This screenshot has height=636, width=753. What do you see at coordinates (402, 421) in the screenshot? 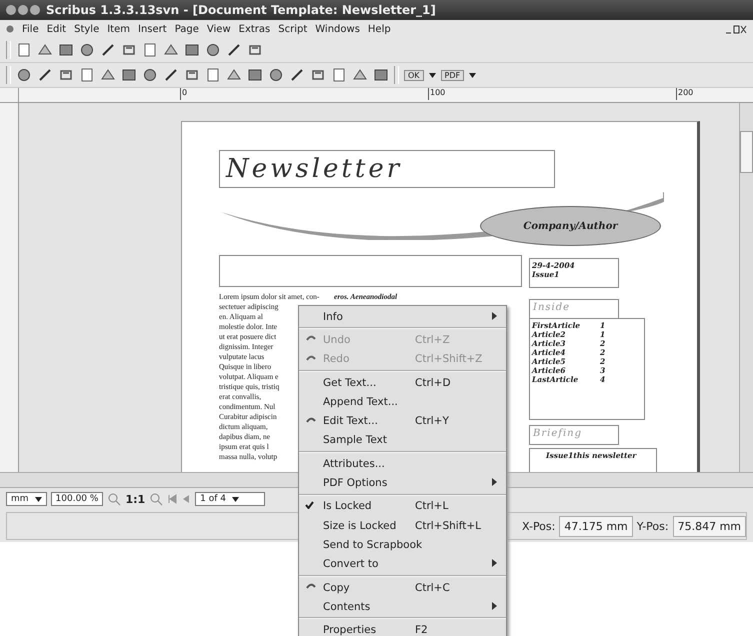
I see `context-menu-item: Edit Text... Ctrl+Y` at bounding box center [402, 421].